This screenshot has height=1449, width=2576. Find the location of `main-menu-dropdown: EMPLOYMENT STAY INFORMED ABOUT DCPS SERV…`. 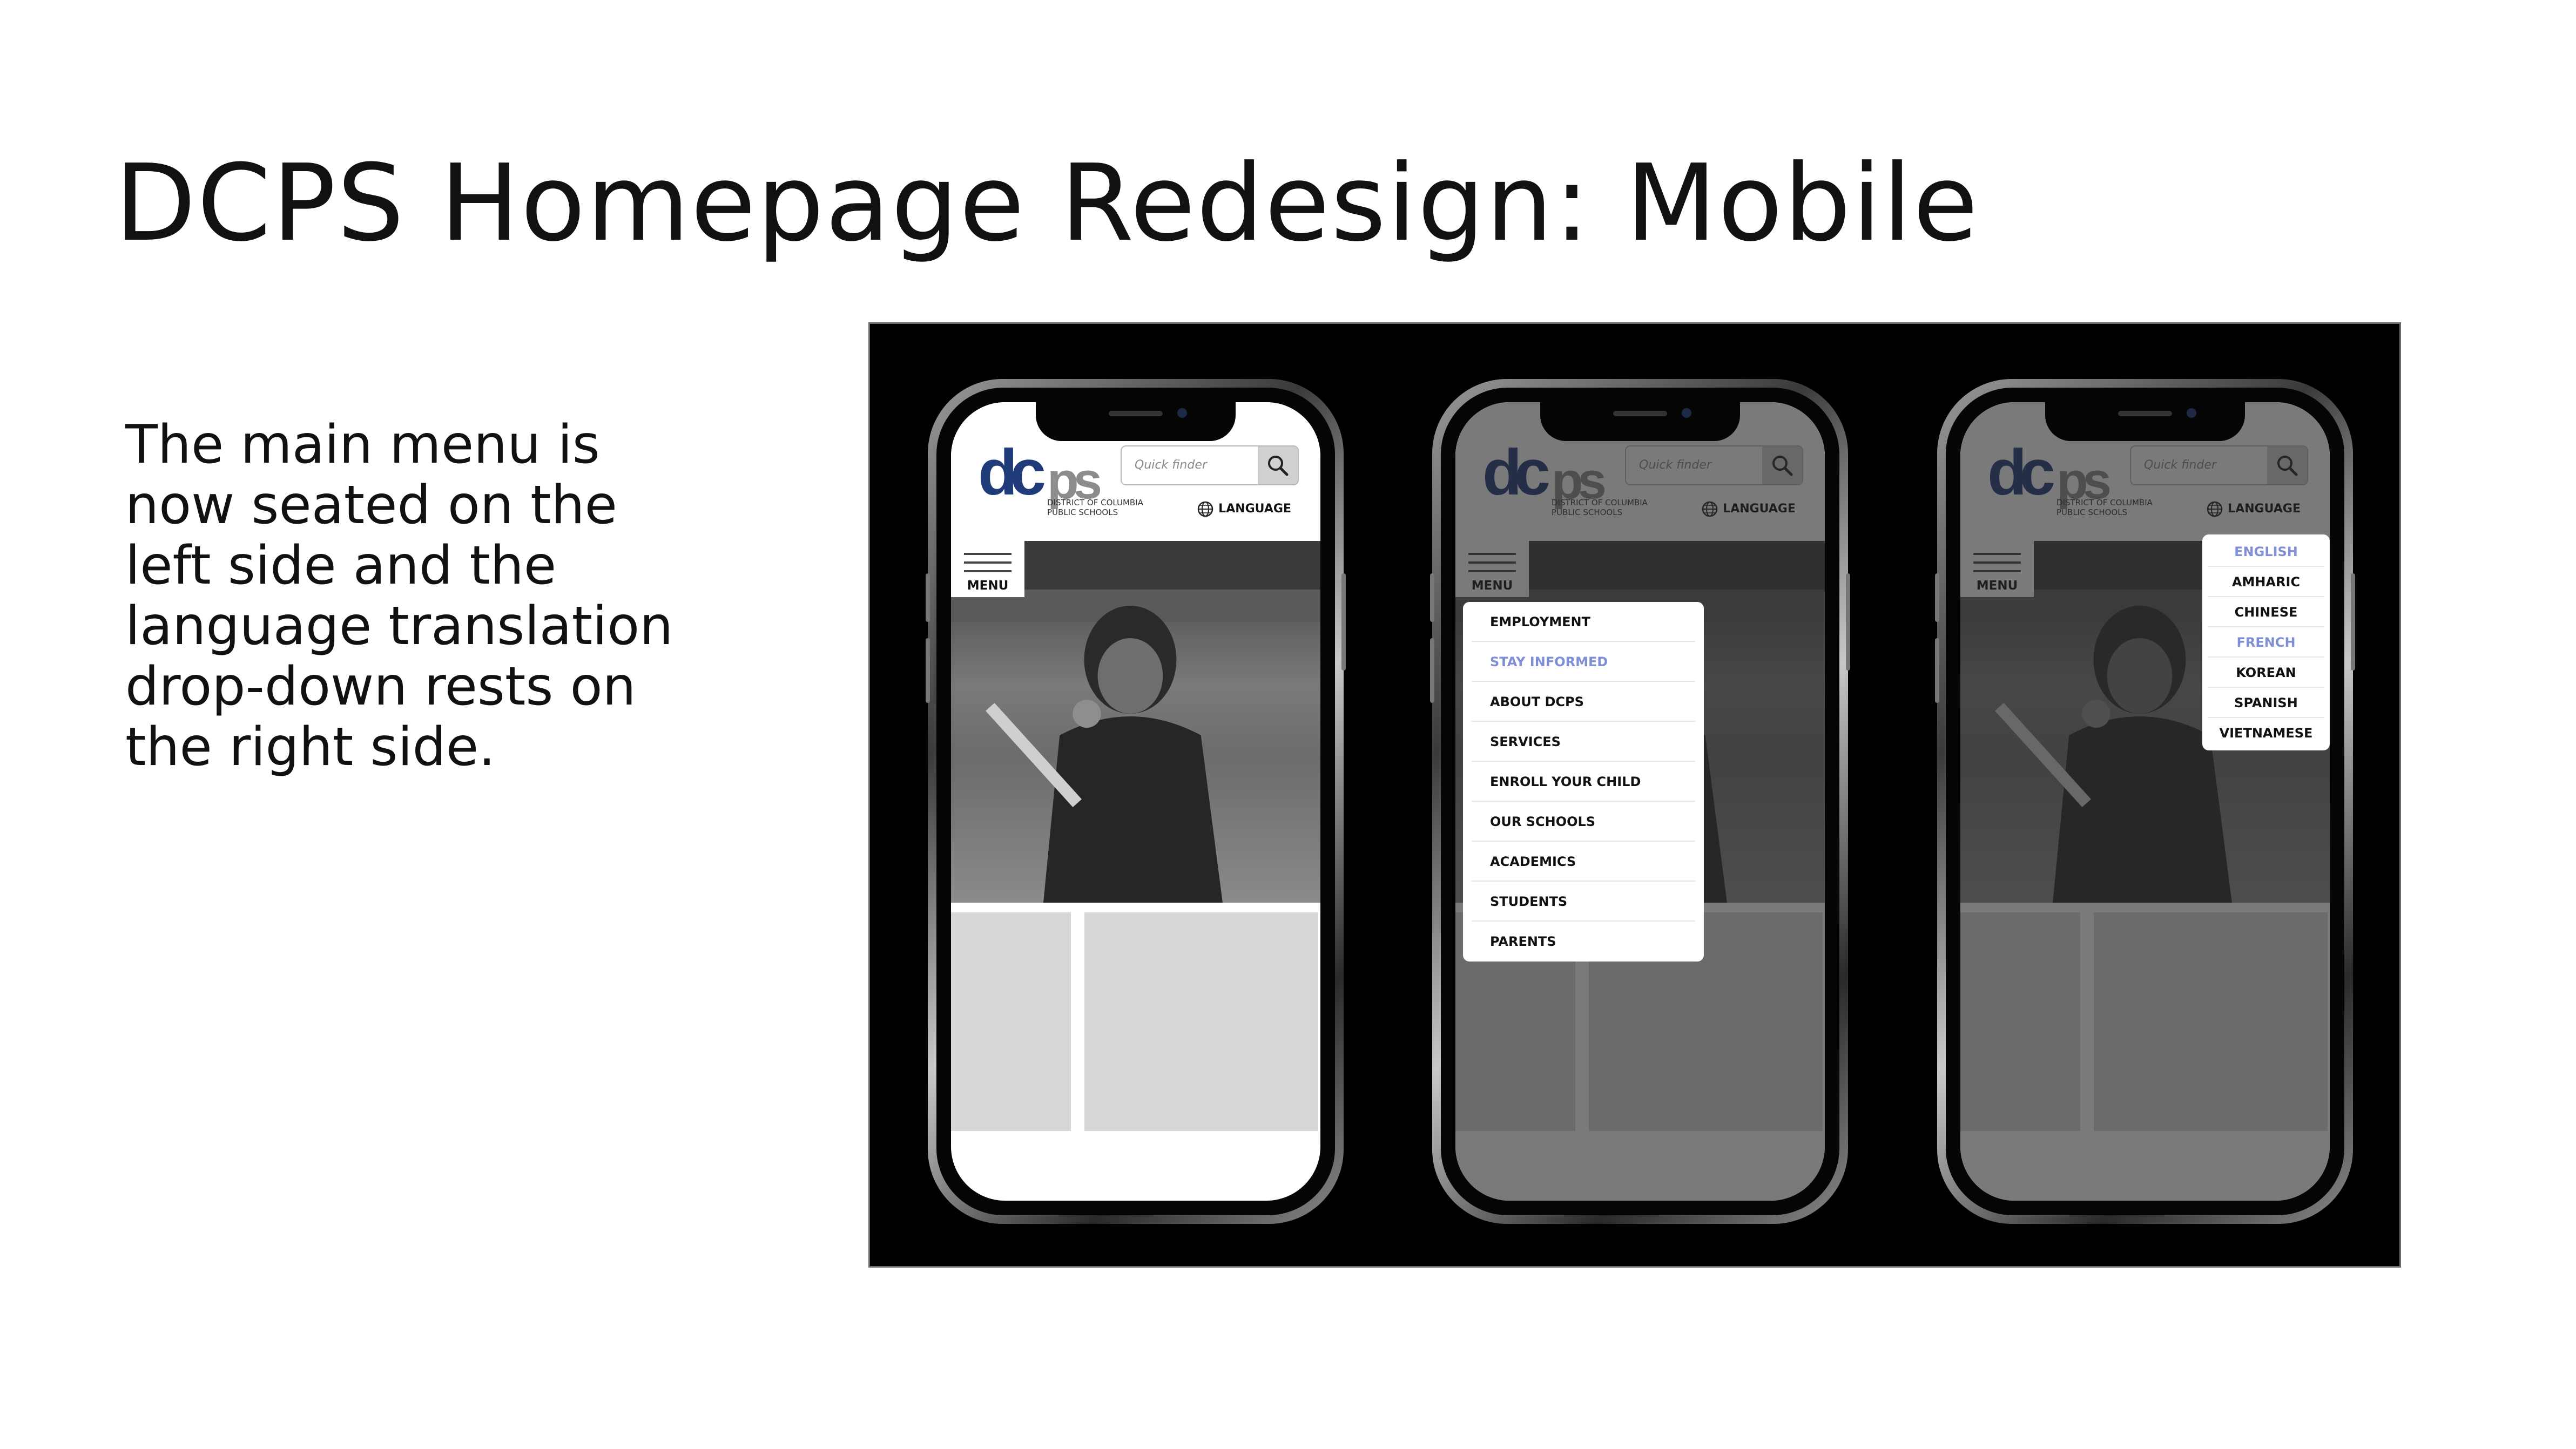

main-menu-dropdown: EMPLOYMENT STAY INFORMED ABOUT DCPS SERV… is located at coordinates (1583, 782).